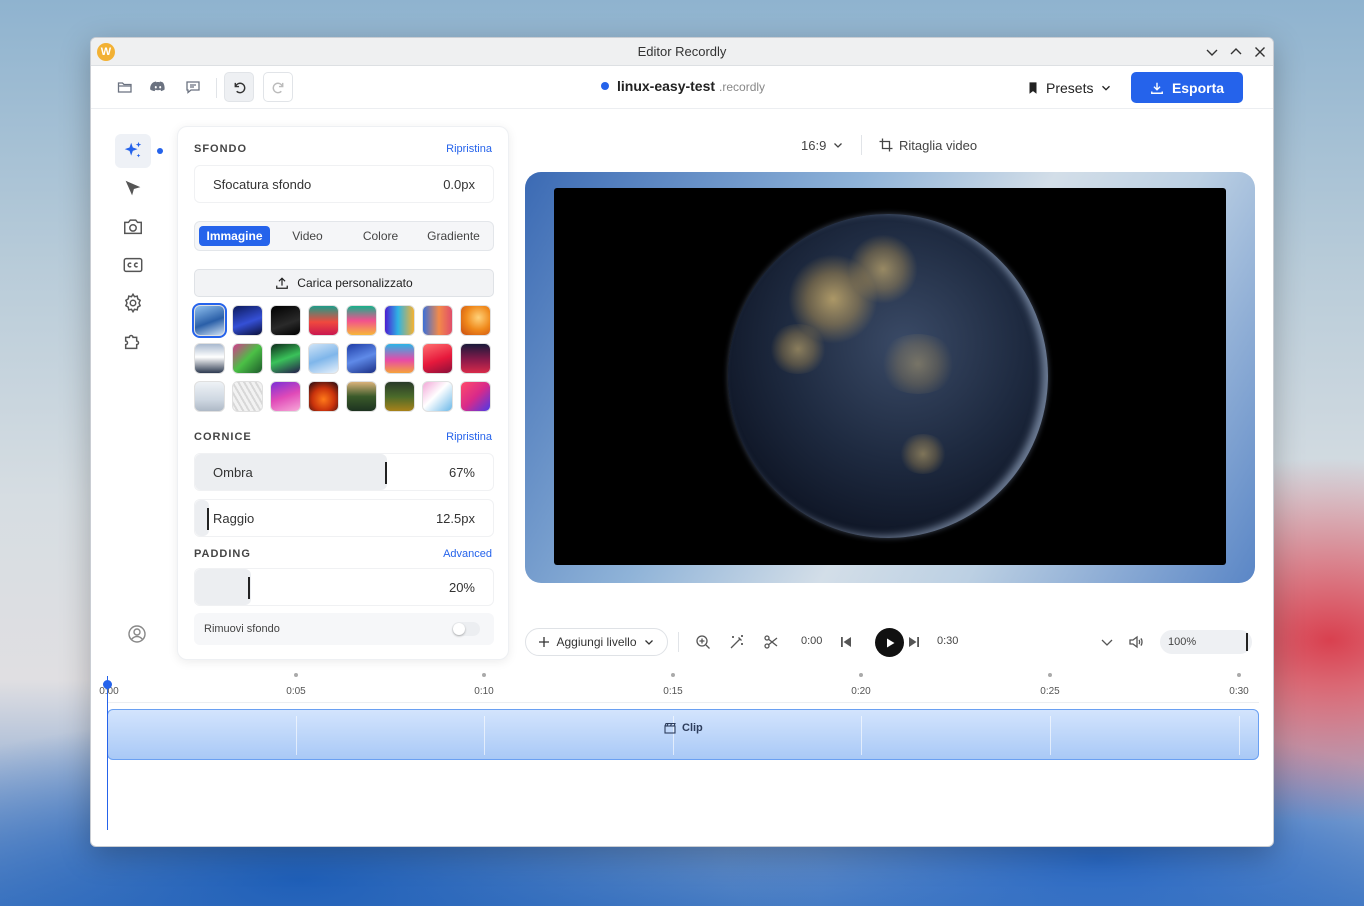 This screenshot has width=1364, height=906. What do you see at coordinates (138, 635) in the screenshot?
I see `account-icon` at bounding box center [138, 635].